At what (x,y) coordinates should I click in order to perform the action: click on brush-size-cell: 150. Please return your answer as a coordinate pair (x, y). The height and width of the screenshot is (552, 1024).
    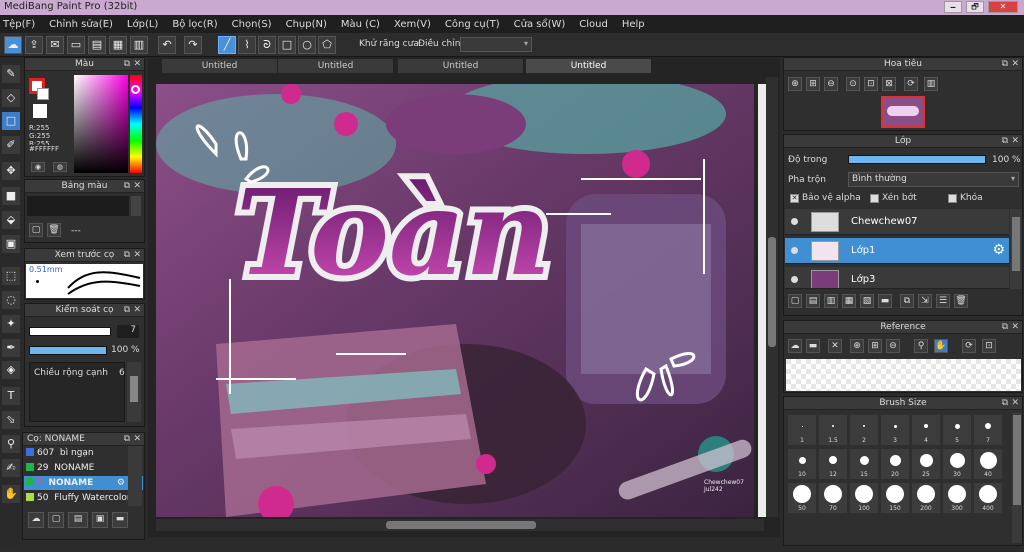
    Looking at the image, I should click on (895, 498).